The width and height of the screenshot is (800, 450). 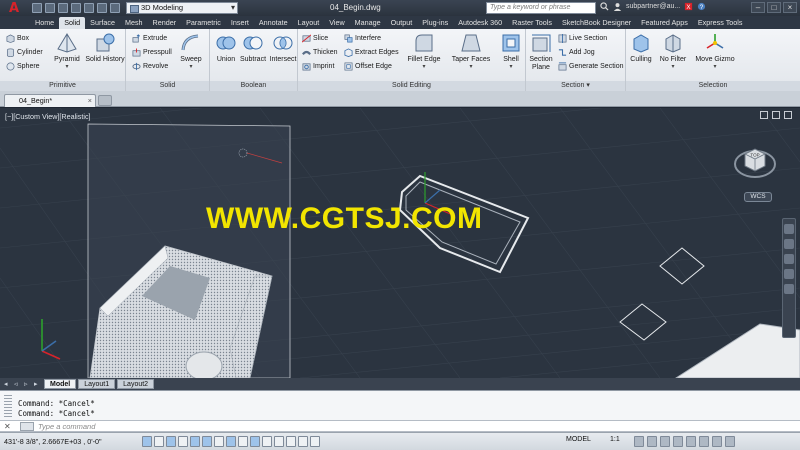 I want to click on showmotion-icon, so click(x=789, y=289).